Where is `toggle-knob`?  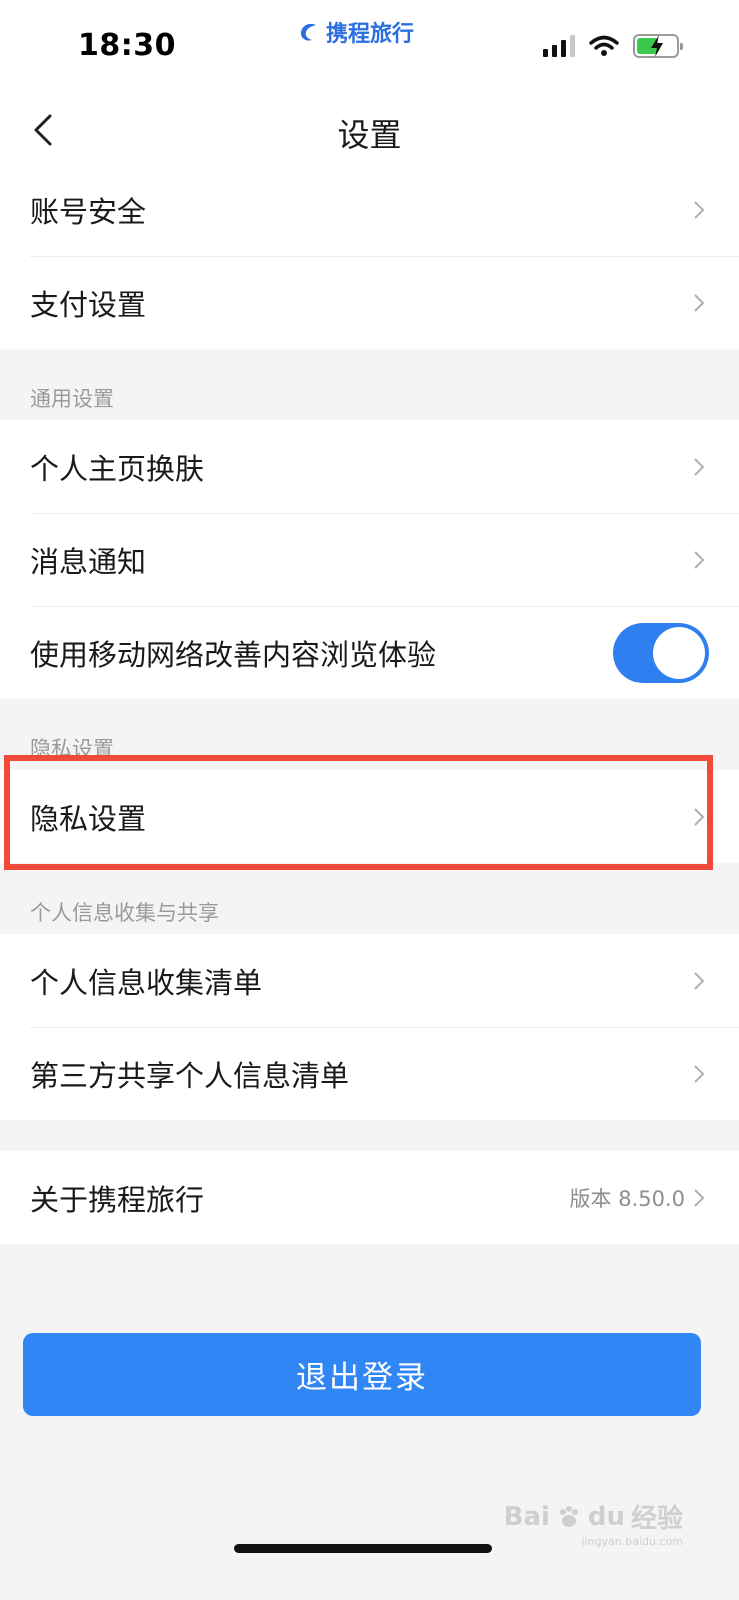 toggle-knob is located at coordinates (679, 652).